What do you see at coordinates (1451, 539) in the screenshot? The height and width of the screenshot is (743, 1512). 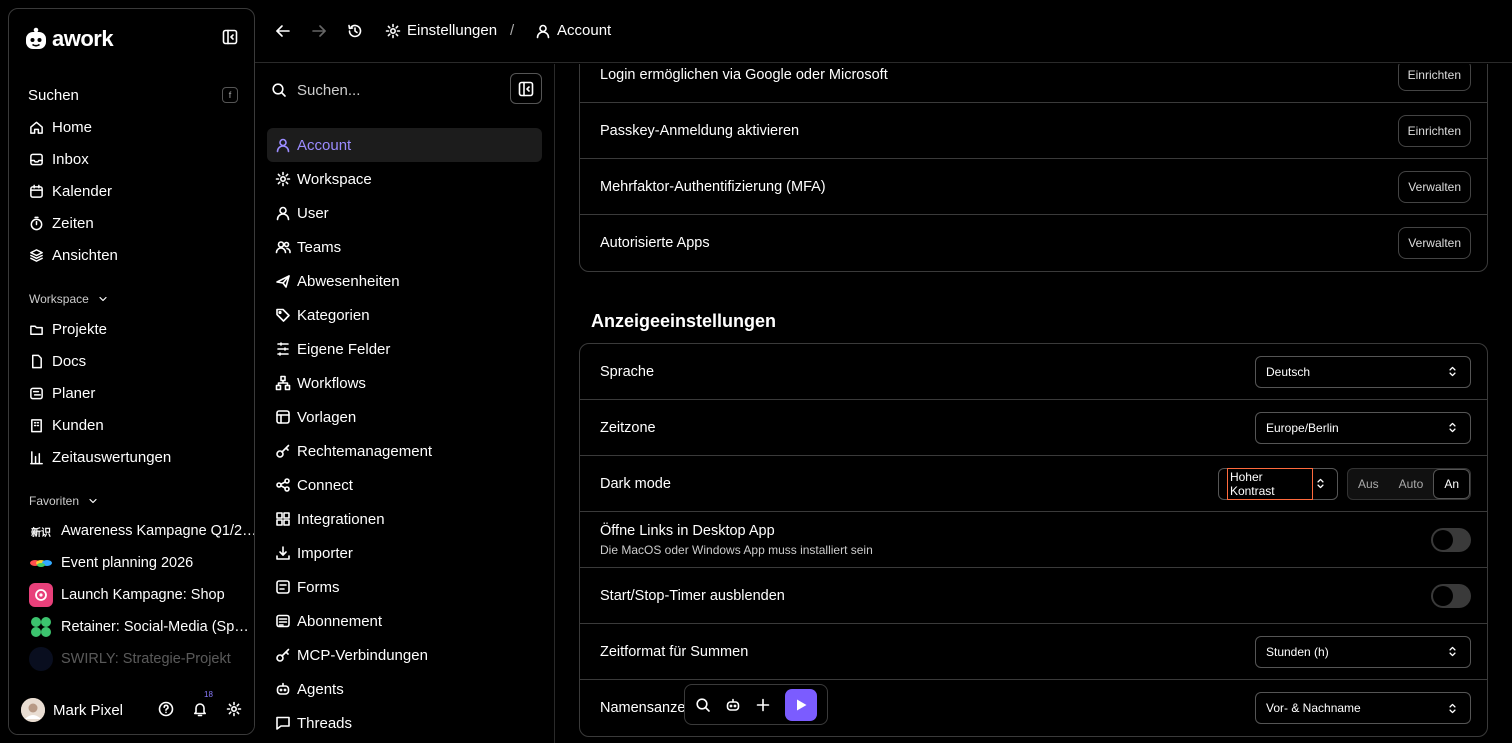 I see `desktop-links-toggle` at bounding box center [1451, 539].